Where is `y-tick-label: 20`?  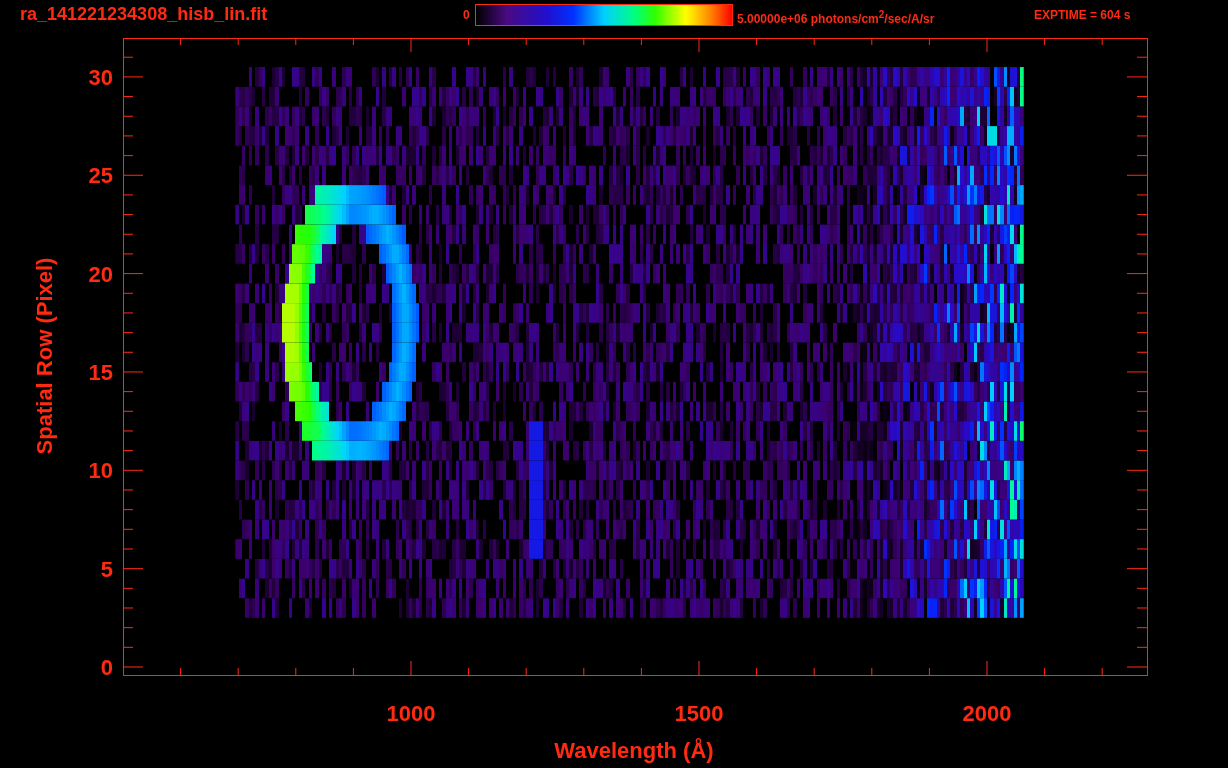 y-tick-label: 20 is located at coordinates (100, 274).